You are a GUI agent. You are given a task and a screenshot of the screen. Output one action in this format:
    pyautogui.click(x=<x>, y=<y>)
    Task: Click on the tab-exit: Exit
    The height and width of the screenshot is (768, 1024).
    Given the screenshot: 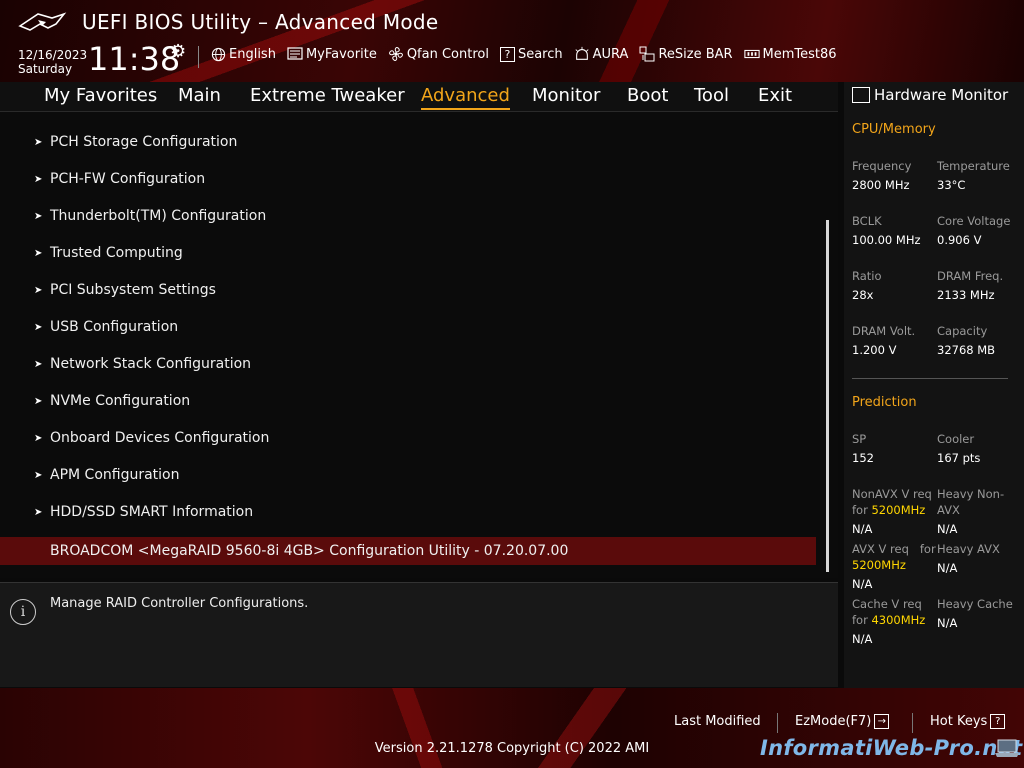 What is the action you would take?
    pyautogui.click(x=775, y=96)
    